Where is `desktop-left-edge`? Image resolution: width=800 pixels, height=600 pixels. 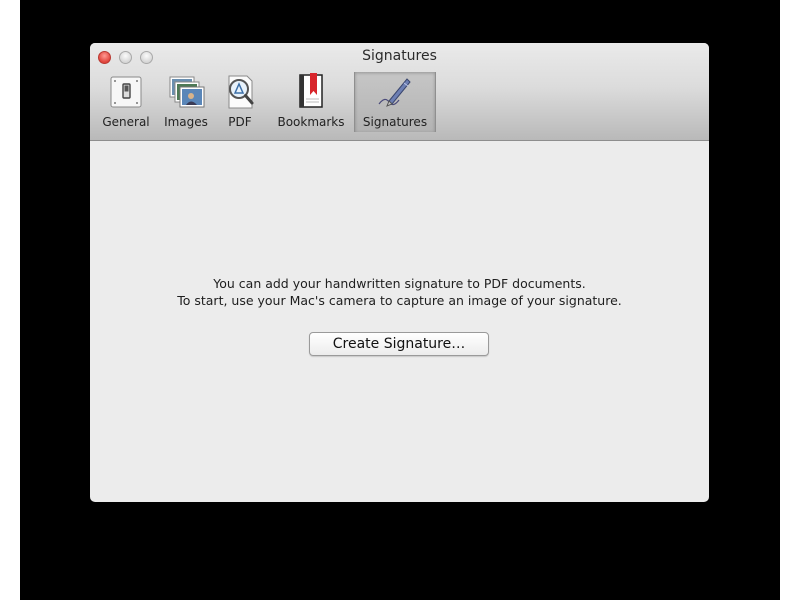
desktop-left-edge is located at coordinates (10, 300).